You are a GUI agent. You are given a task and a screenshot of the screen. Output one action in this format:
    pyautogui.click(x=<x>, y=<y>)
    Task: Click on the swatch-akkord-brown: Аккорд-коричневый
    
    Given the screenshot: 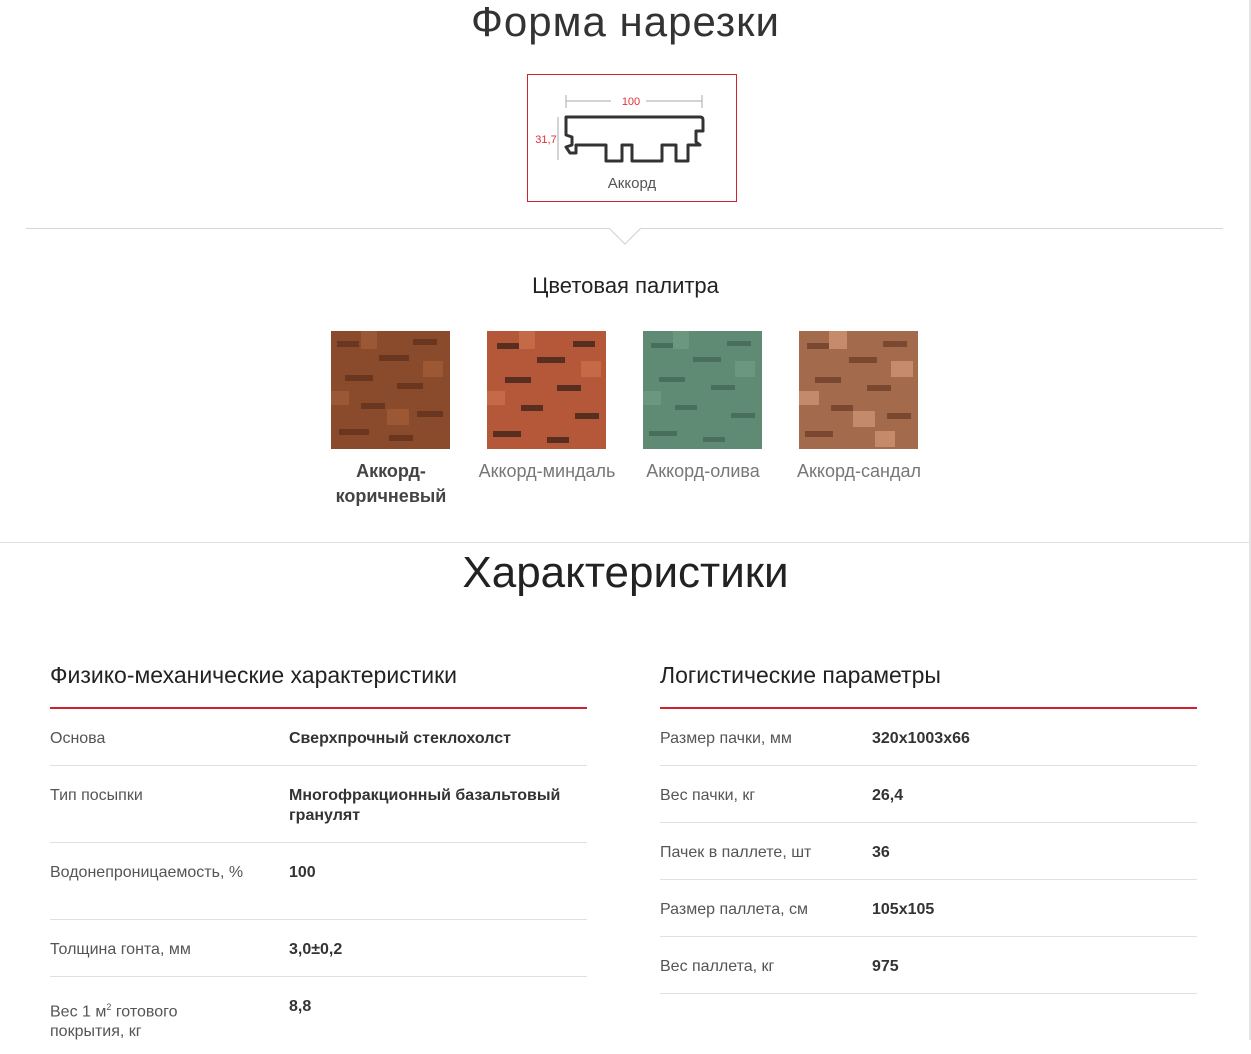 What is the action you would take?
    pyautogui.click(x=390, y=420)
    